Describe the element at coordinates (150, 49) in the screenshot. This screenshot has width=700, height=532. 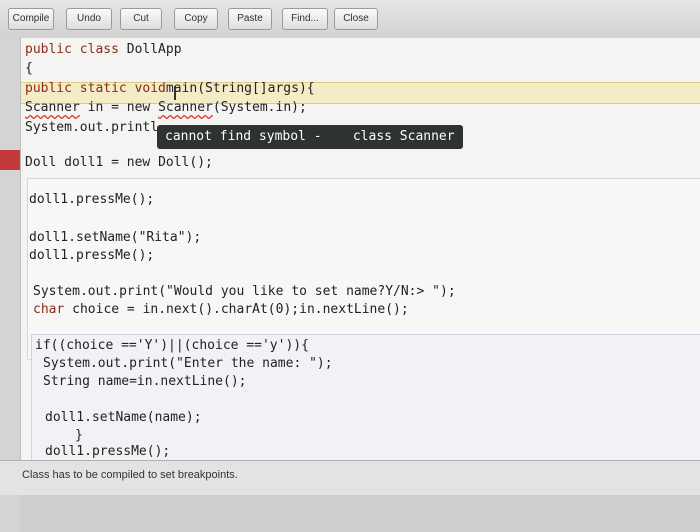
I see `code-text: DollApp` at that location.